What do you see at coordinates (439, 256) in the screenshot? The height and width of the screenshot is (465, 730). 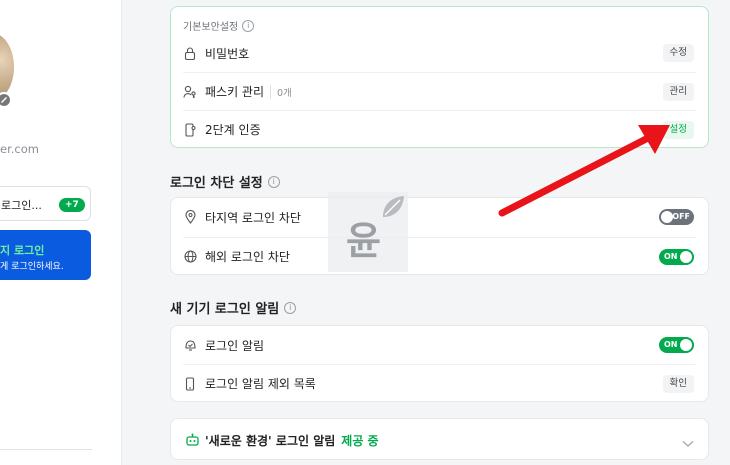 I see `overseas-block-row: 해외 로그인 차단 ON` at bounding box center [439, 256].